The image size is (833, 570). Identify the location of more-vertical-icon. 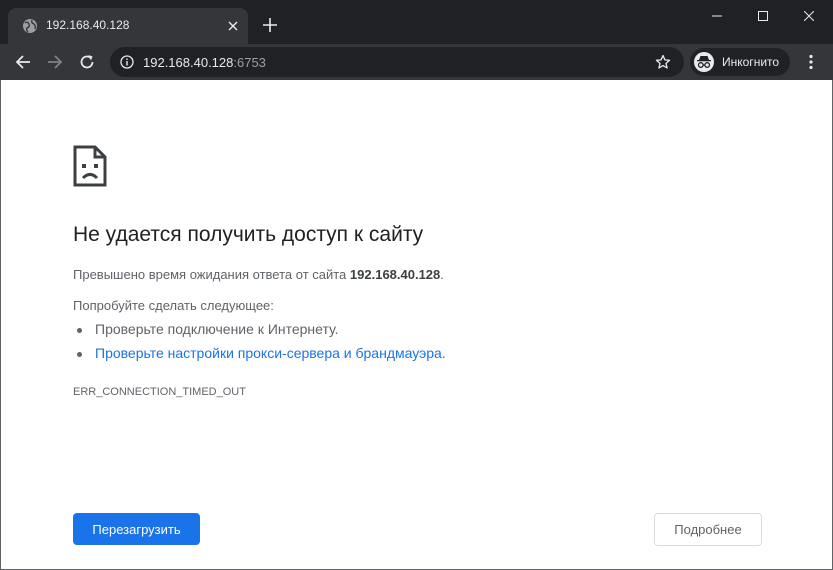
(811, 62).